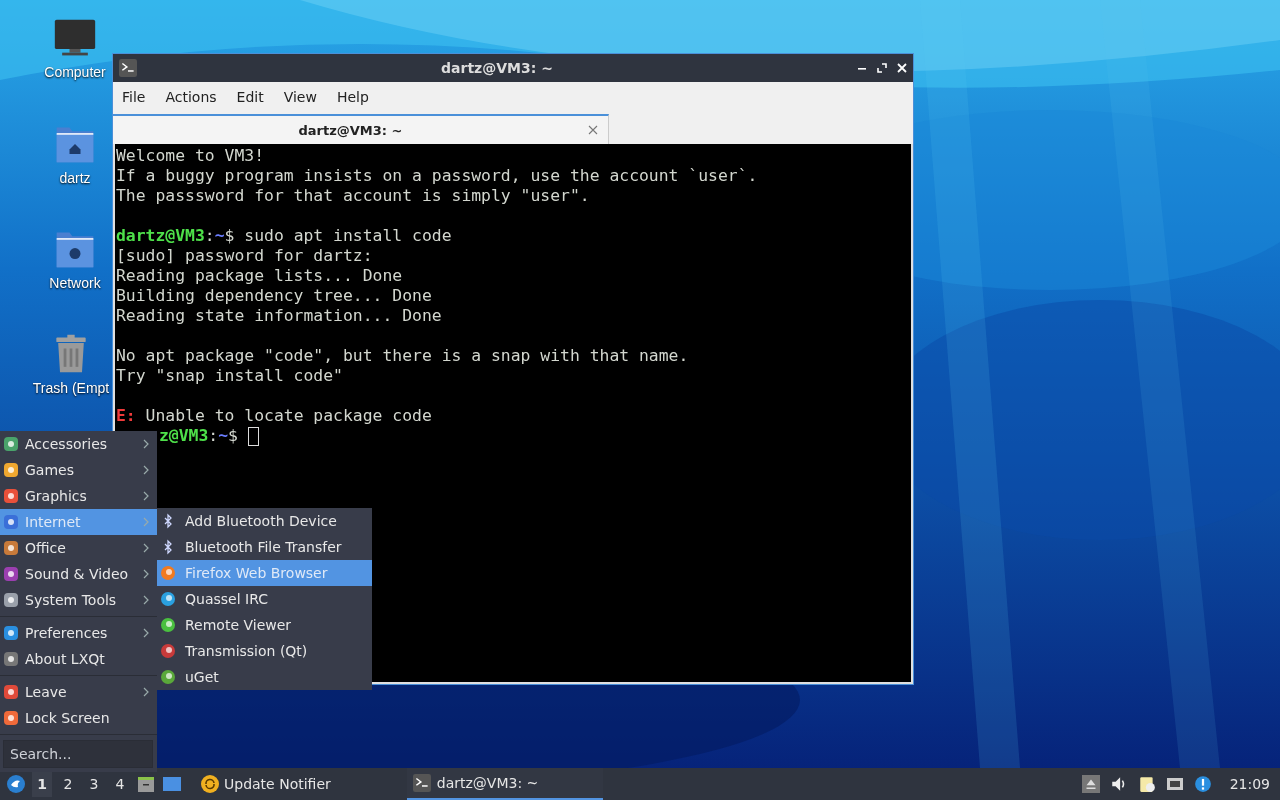 This screenshot has width=1280, height=800. Describe the element at coordinates (288, 416) in the screenshot. I see `terminal-text: Unable to locate package code` at that location.